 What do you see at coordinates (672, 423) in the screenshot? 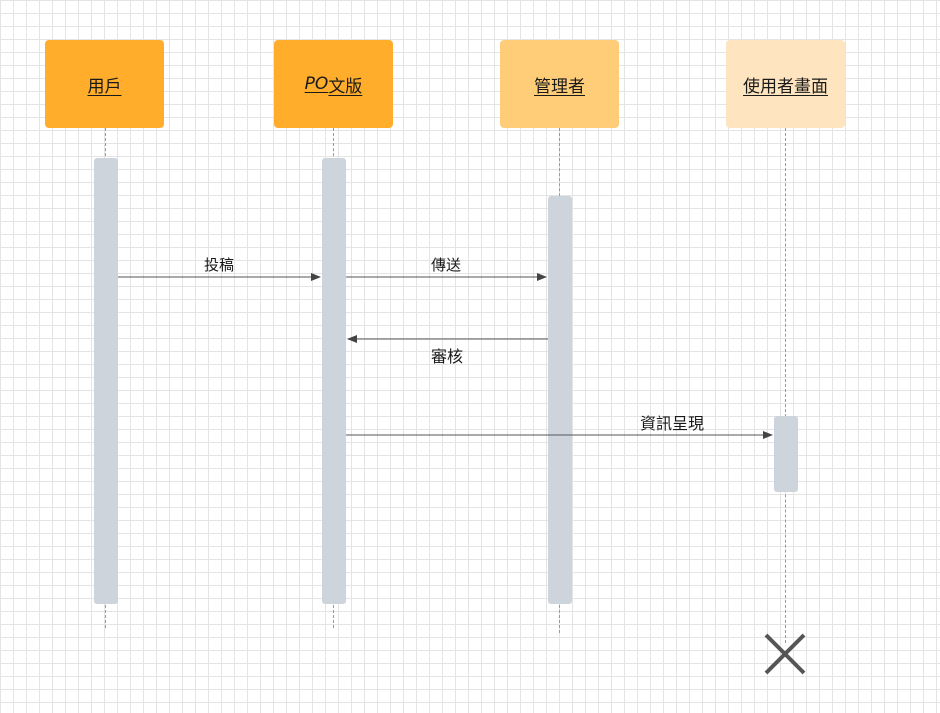
I see `message-label-display: 資訊呈現` at bounding box center [672, 423].